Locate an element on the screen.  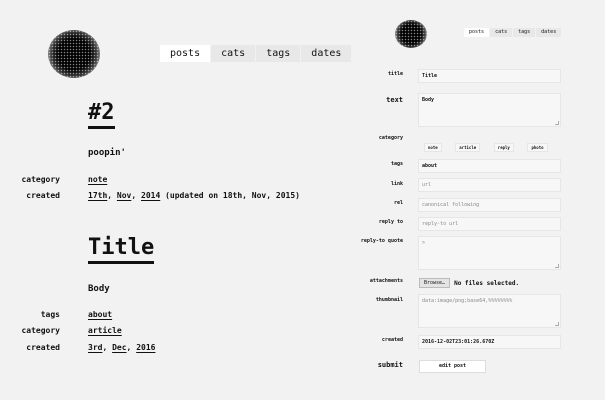
post-body: poopin' is located at coordinates (107, 153).